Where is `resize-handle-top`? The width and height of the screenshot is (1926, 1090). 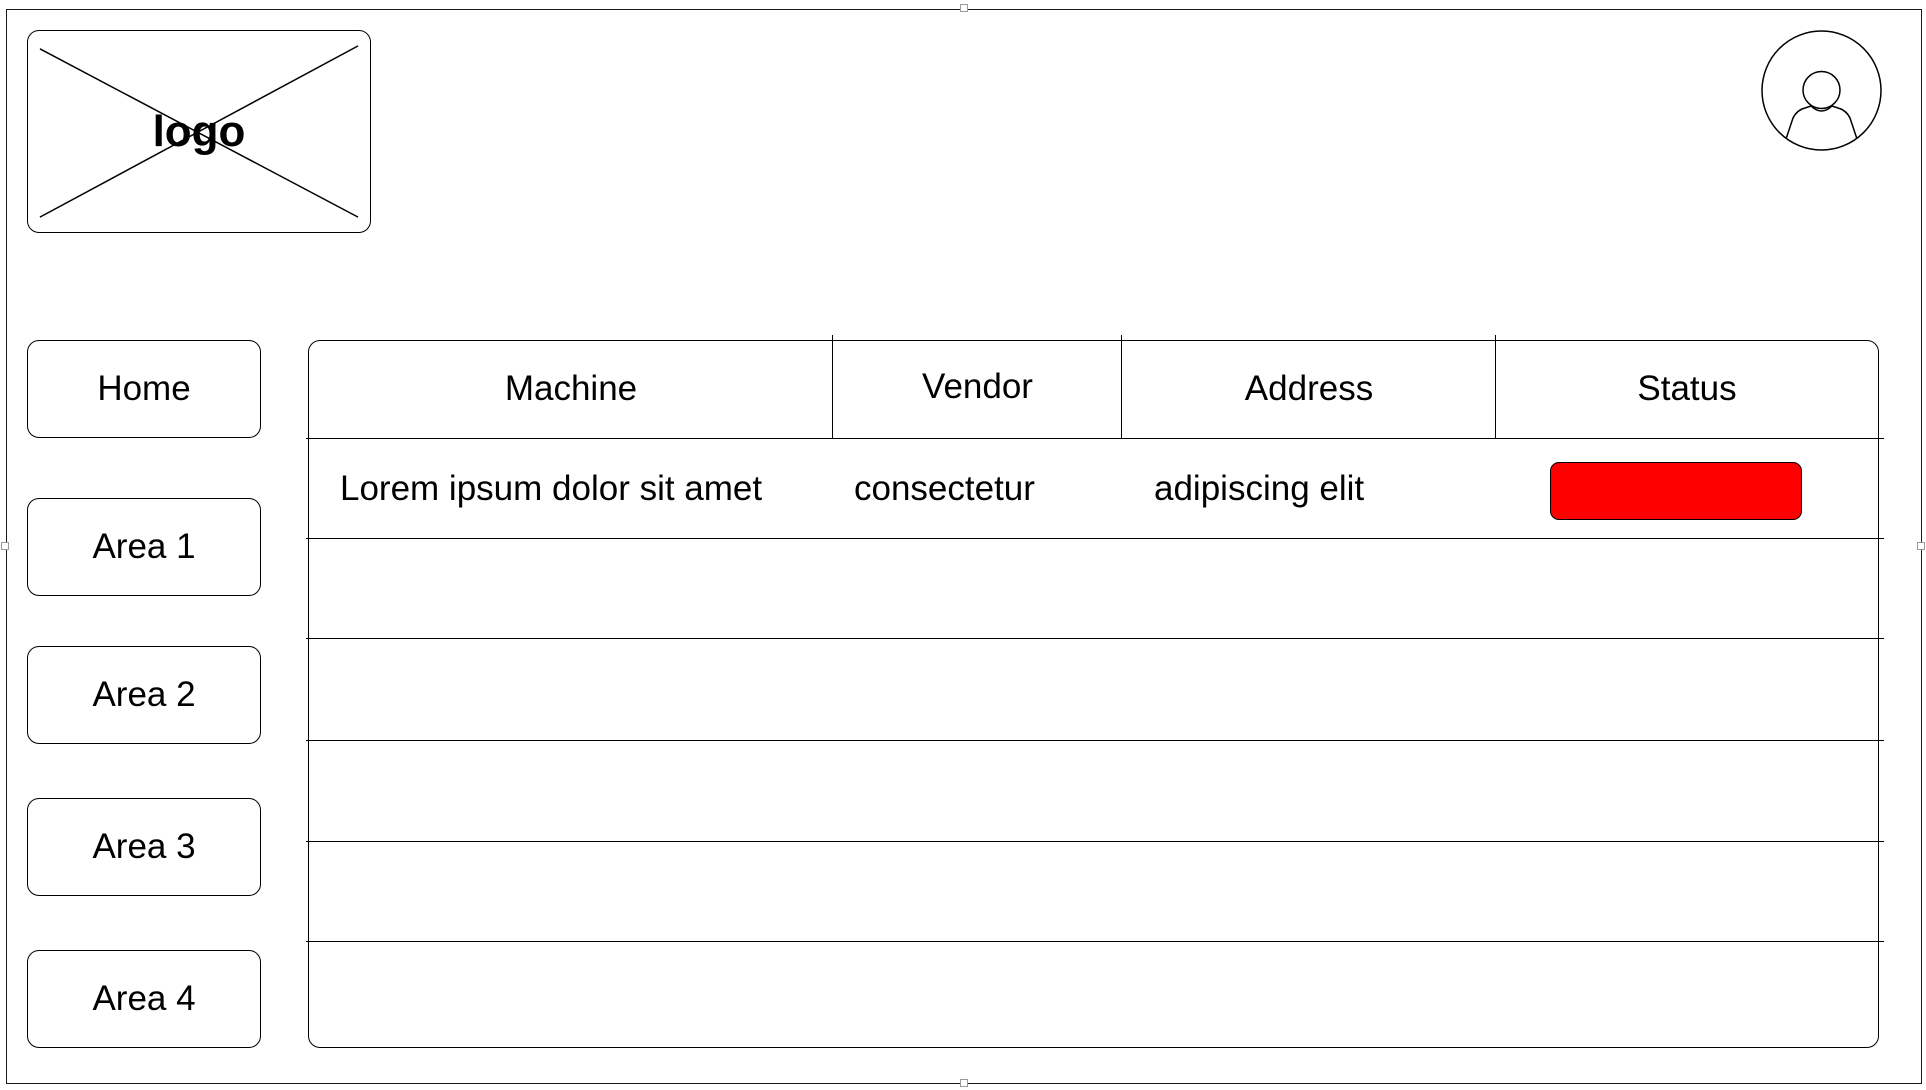
resize-handle-top is located at coordinates (964, 8).